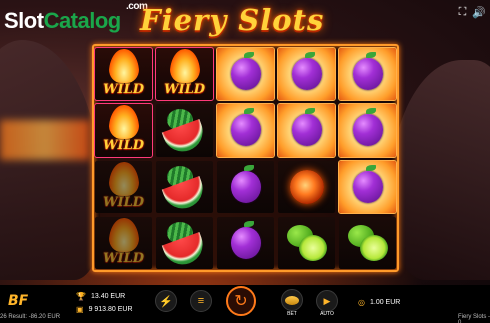  I want to click on fireball-icon, so click(306, 186).